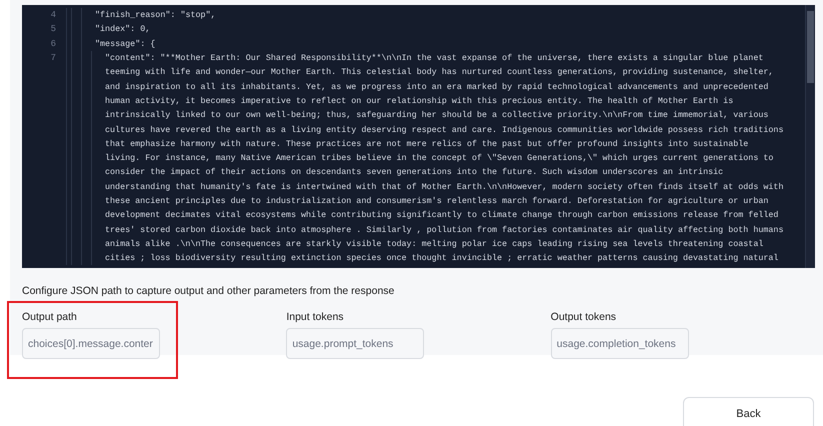  I want to click on input-field: usage.prompt_tokens, so click(355, 343).